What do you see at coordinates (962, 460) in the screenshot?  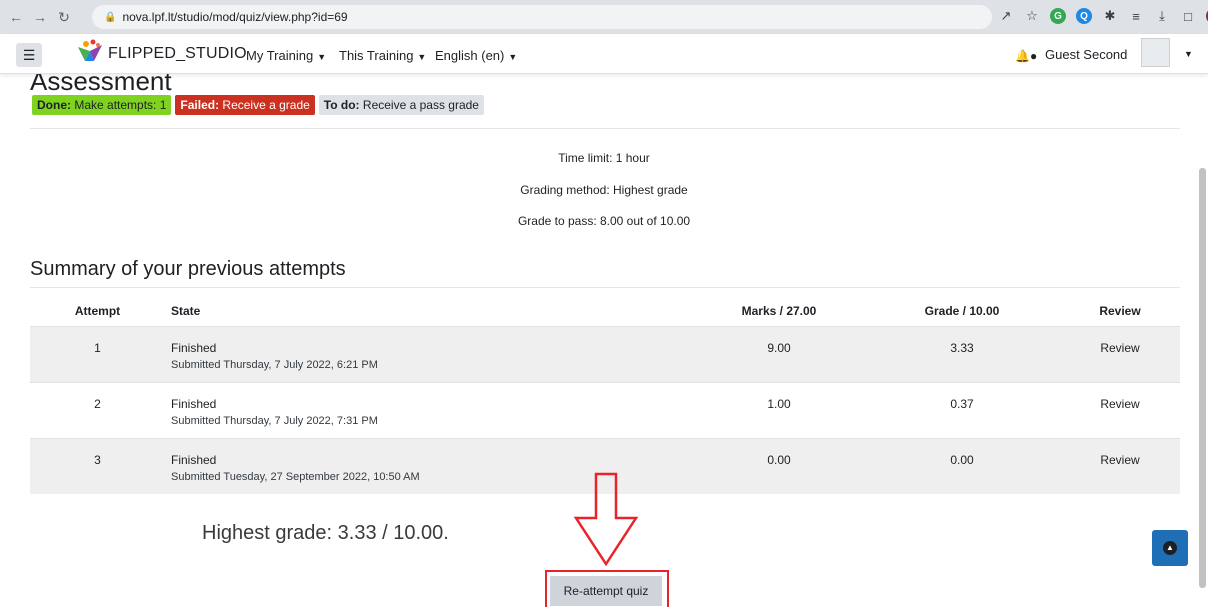 I see `attempt-grade: 0.00` at bounding box center [962, 460].